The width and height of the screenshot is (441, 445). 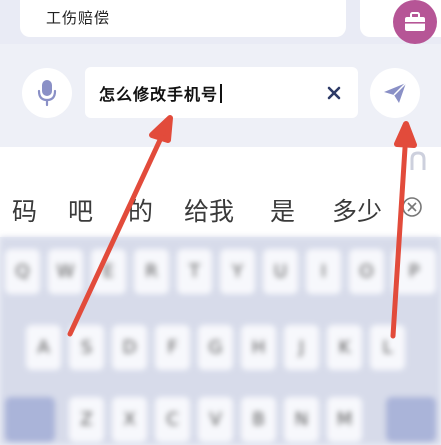 I want to click on keyboard-key: L, so click(x=387, y=347).